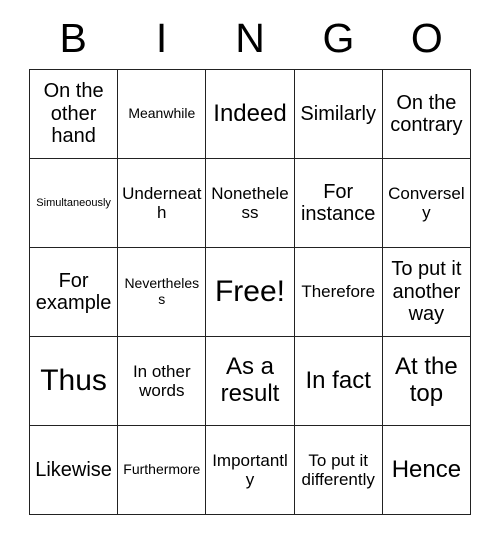 This screenshot has height=544, width=500. I want to click on bingo-cell: Hence, so click(426, 470).